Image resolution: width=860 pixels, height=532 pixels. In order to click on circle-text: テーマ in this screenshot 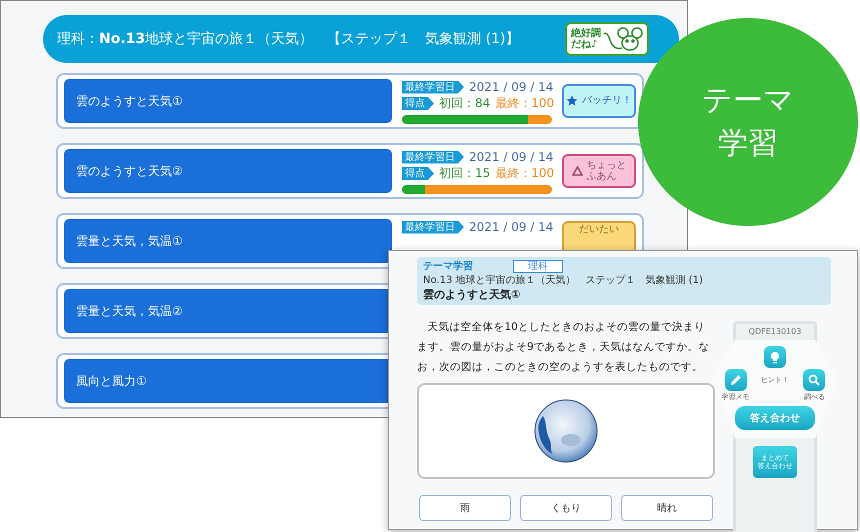, I will do `click(748, 100)`.